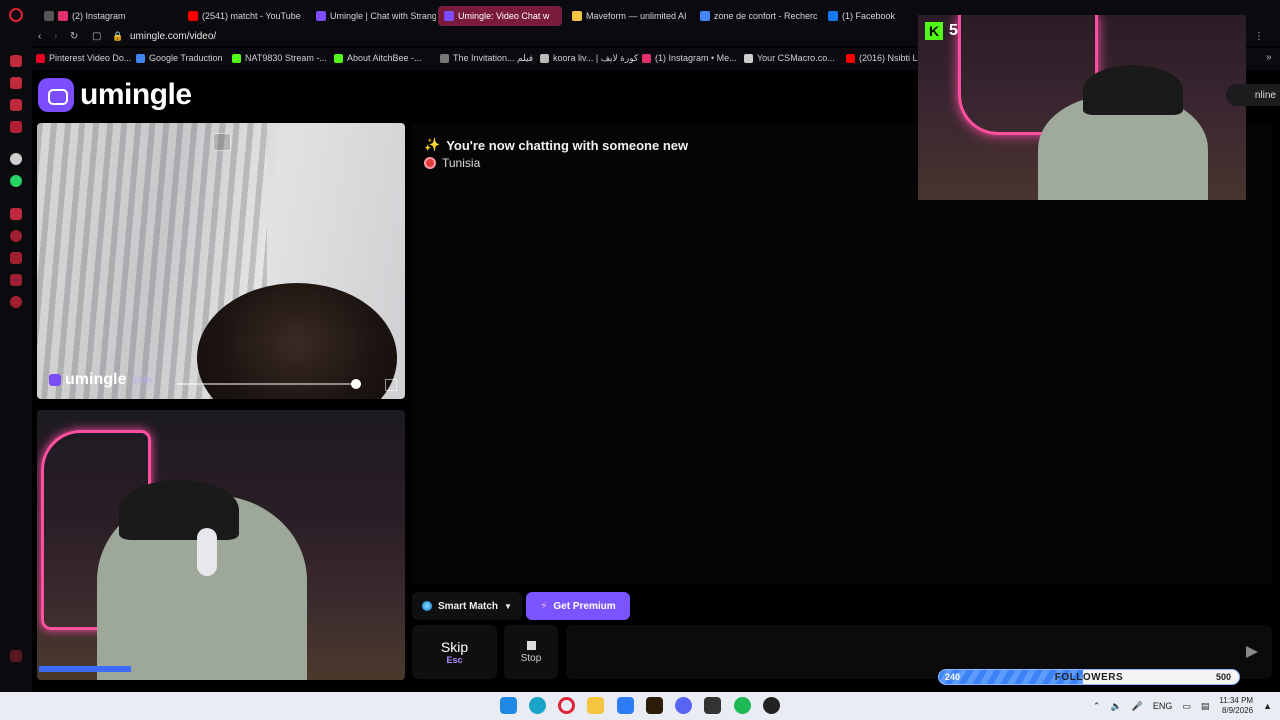 The image size is (1280, 720). What do you see at coordinates (589, 58) in the screenshot?
I see `bookmark-5: koora liv... | كورة لايف` at bounding box center [589, 58].